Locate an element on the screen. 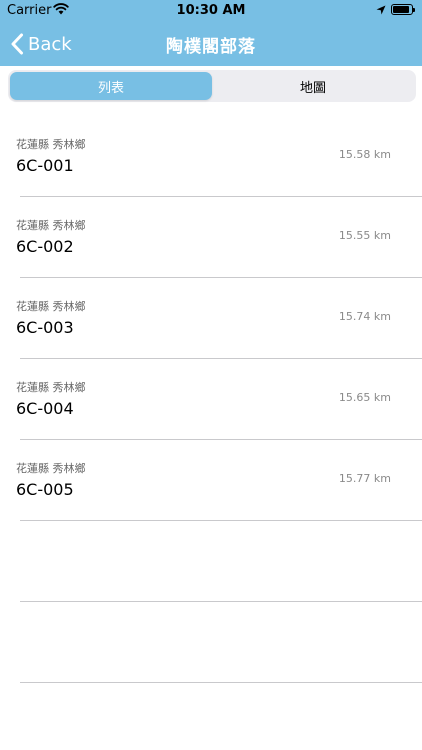  segment-list: 列表 is located at coordinates (111, 86).